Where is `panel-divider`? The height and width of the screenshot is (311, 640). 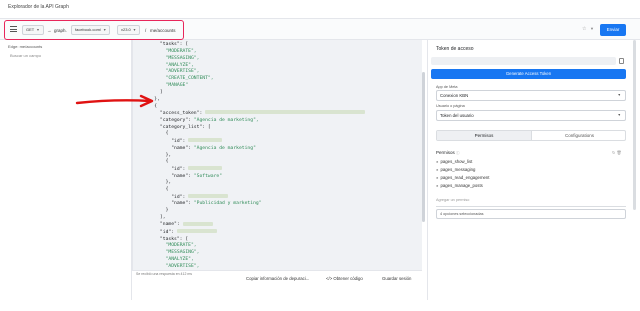
panel-divider is located at coordinates (427, 170).